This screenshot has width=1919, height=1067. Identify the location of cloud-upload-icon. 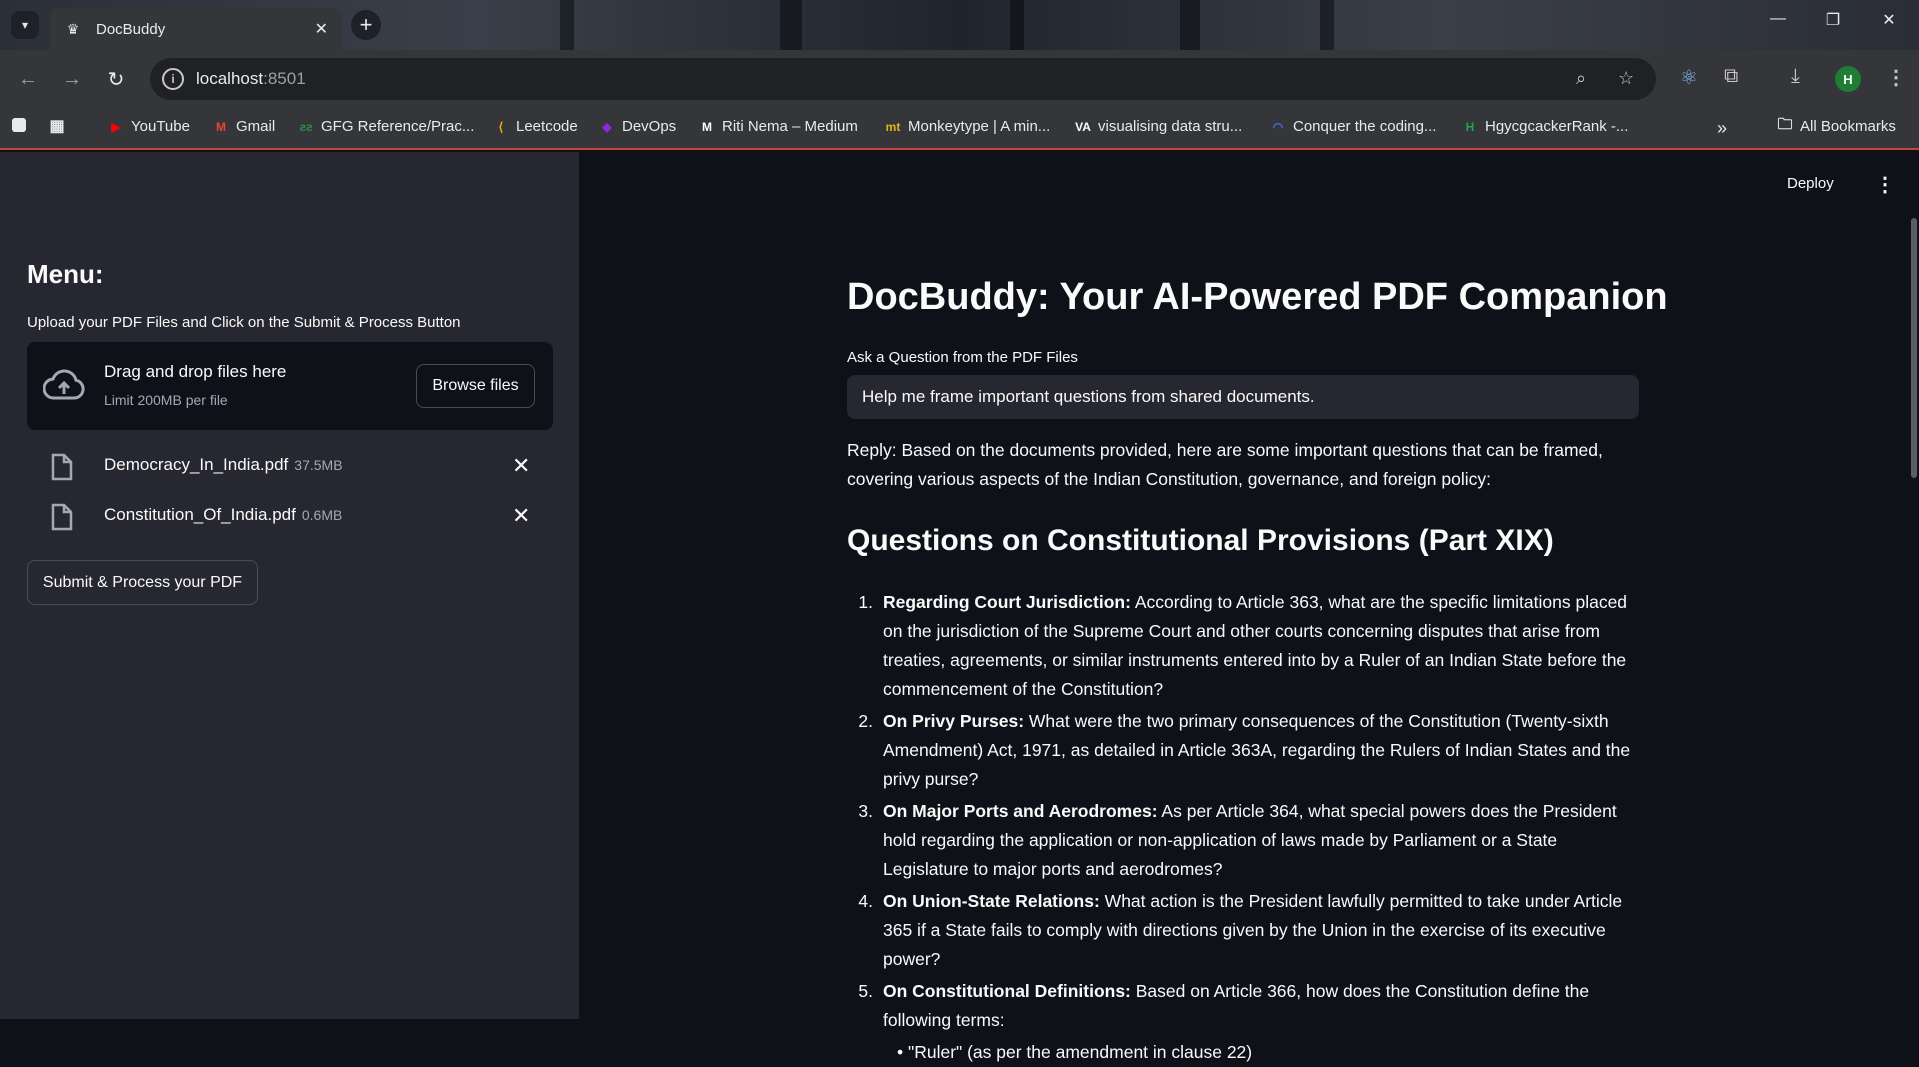
(64, 384).